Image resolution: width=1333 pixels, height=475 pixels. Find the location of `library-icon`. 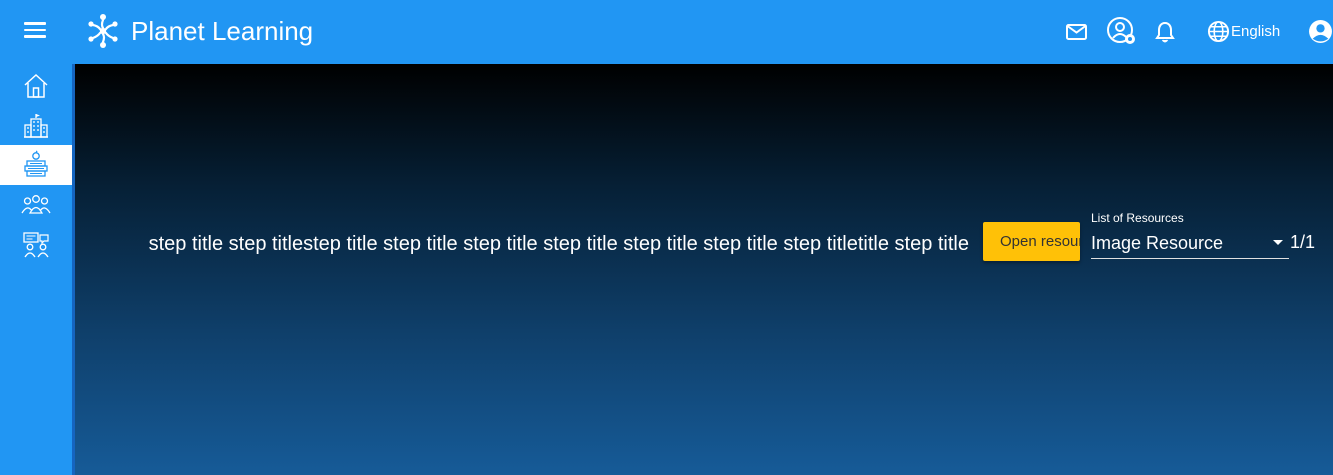

library-icon is located at coordinates (36, 126).